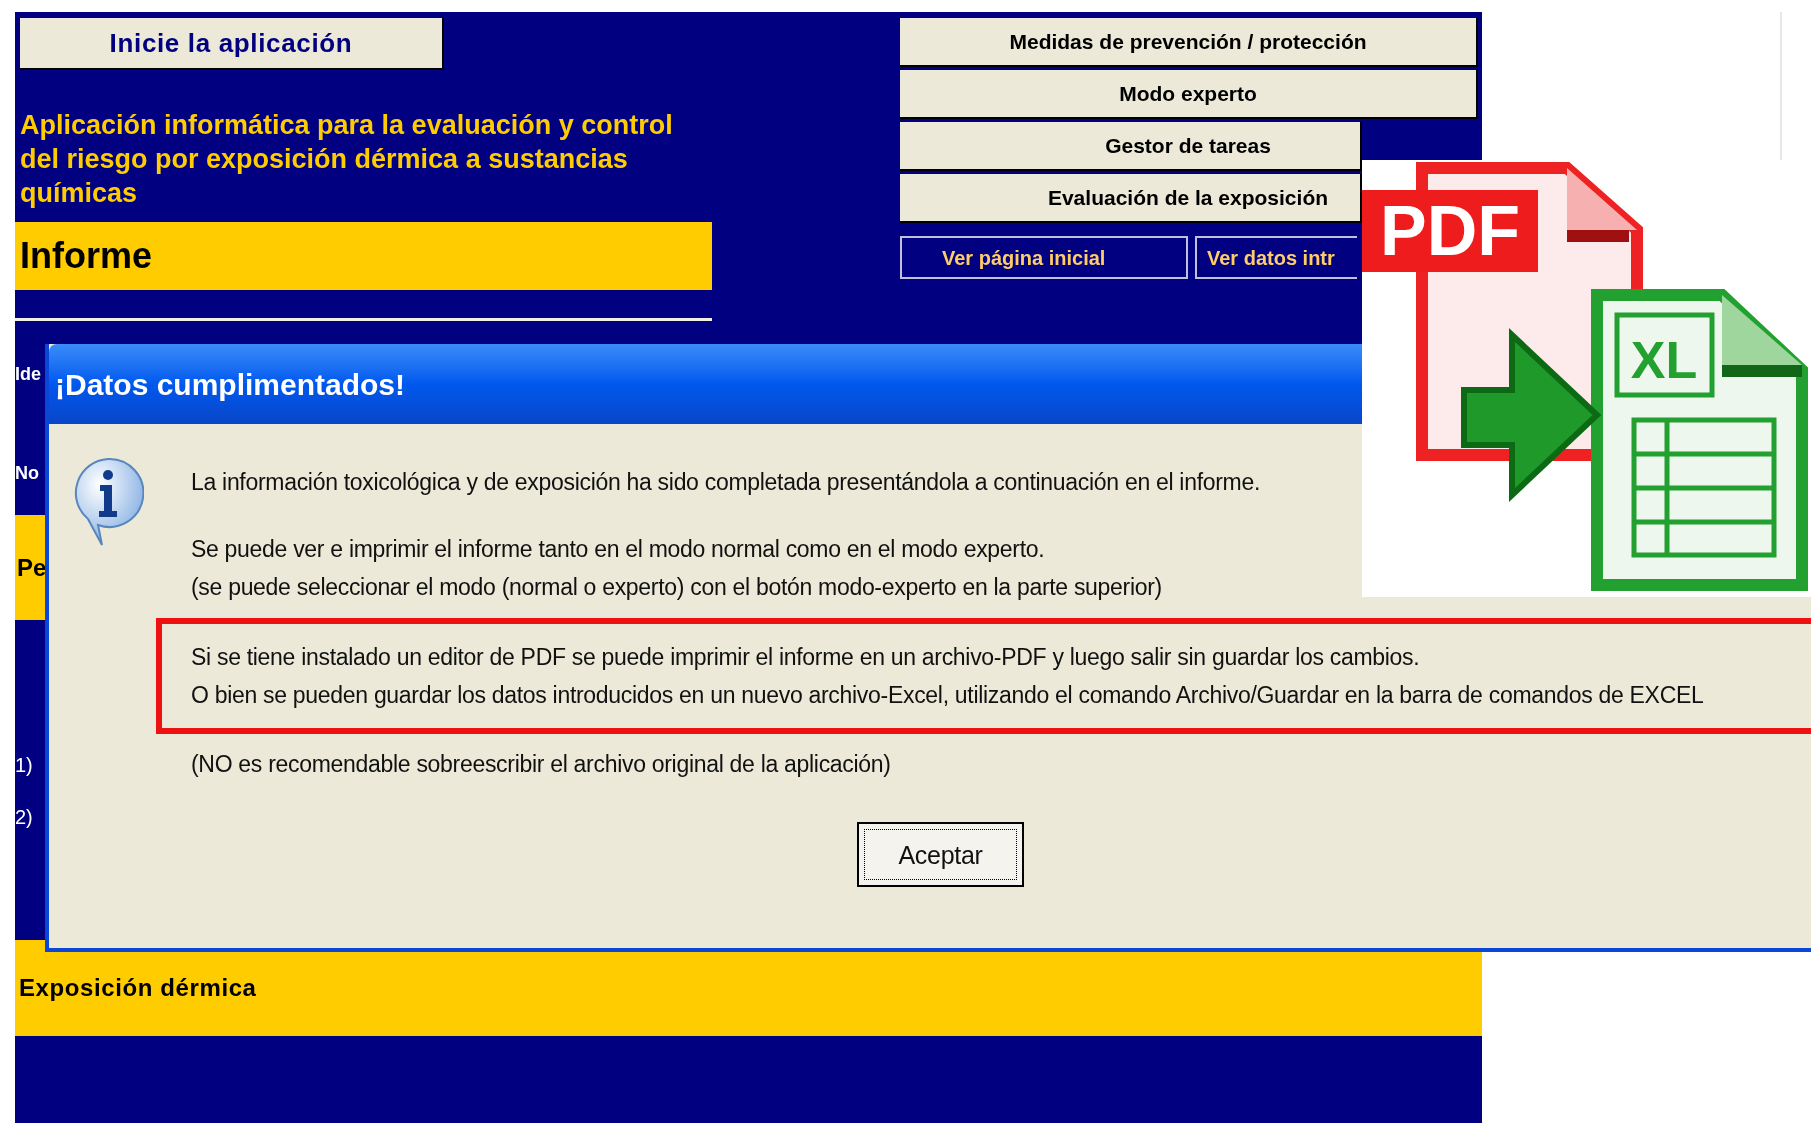 This screenshot has height=1123, width=1811. I want to click on highlighted-message: O bien se pueden guardar los datos introducidos en un nuevo archivo-Excel, utilizando el comando Archivo/Guardar en la barra de comandos de EXCEL, so click(948, 695).